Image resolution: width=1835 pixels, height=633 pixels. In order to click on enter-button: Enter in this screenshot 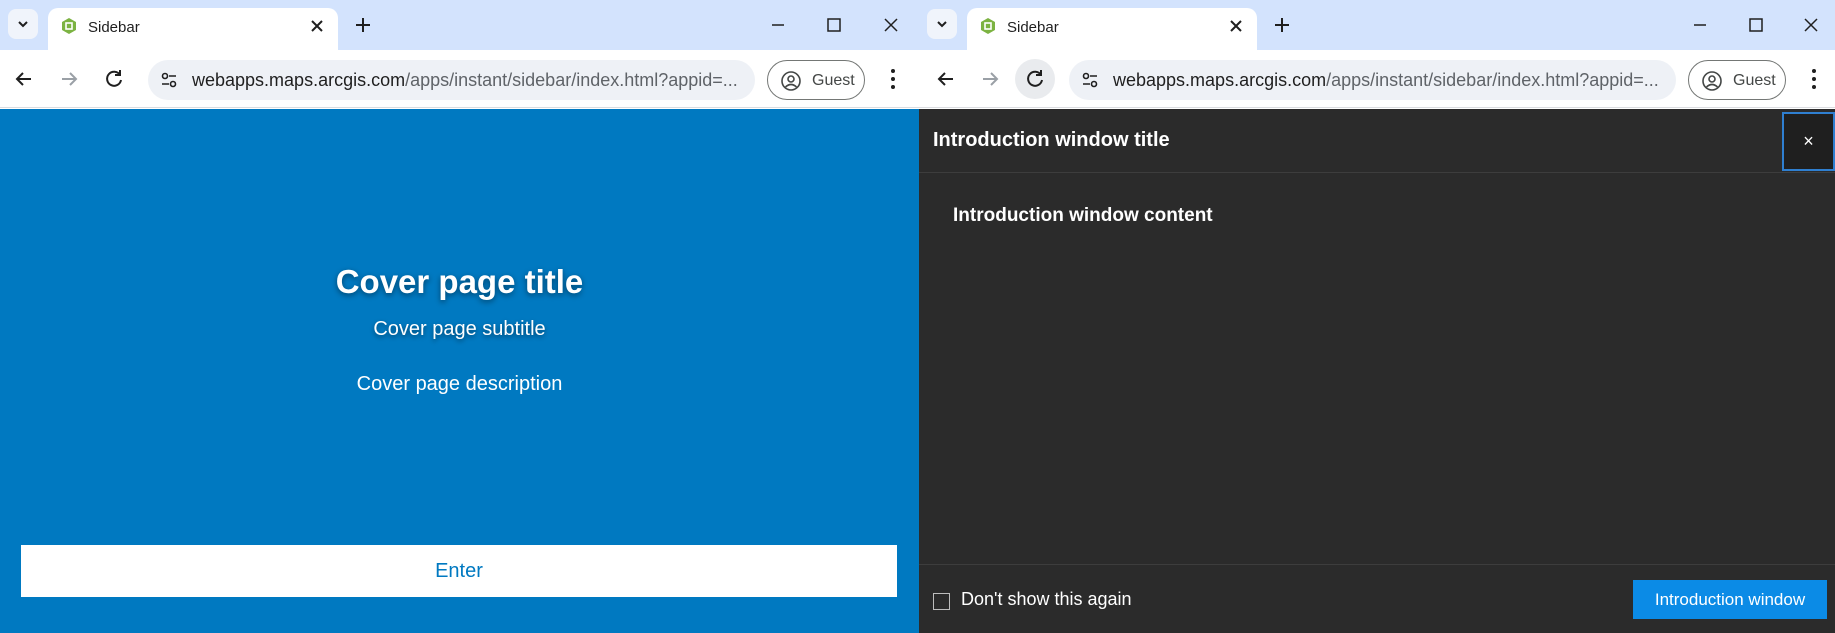, I will do `click(459, 571)`.